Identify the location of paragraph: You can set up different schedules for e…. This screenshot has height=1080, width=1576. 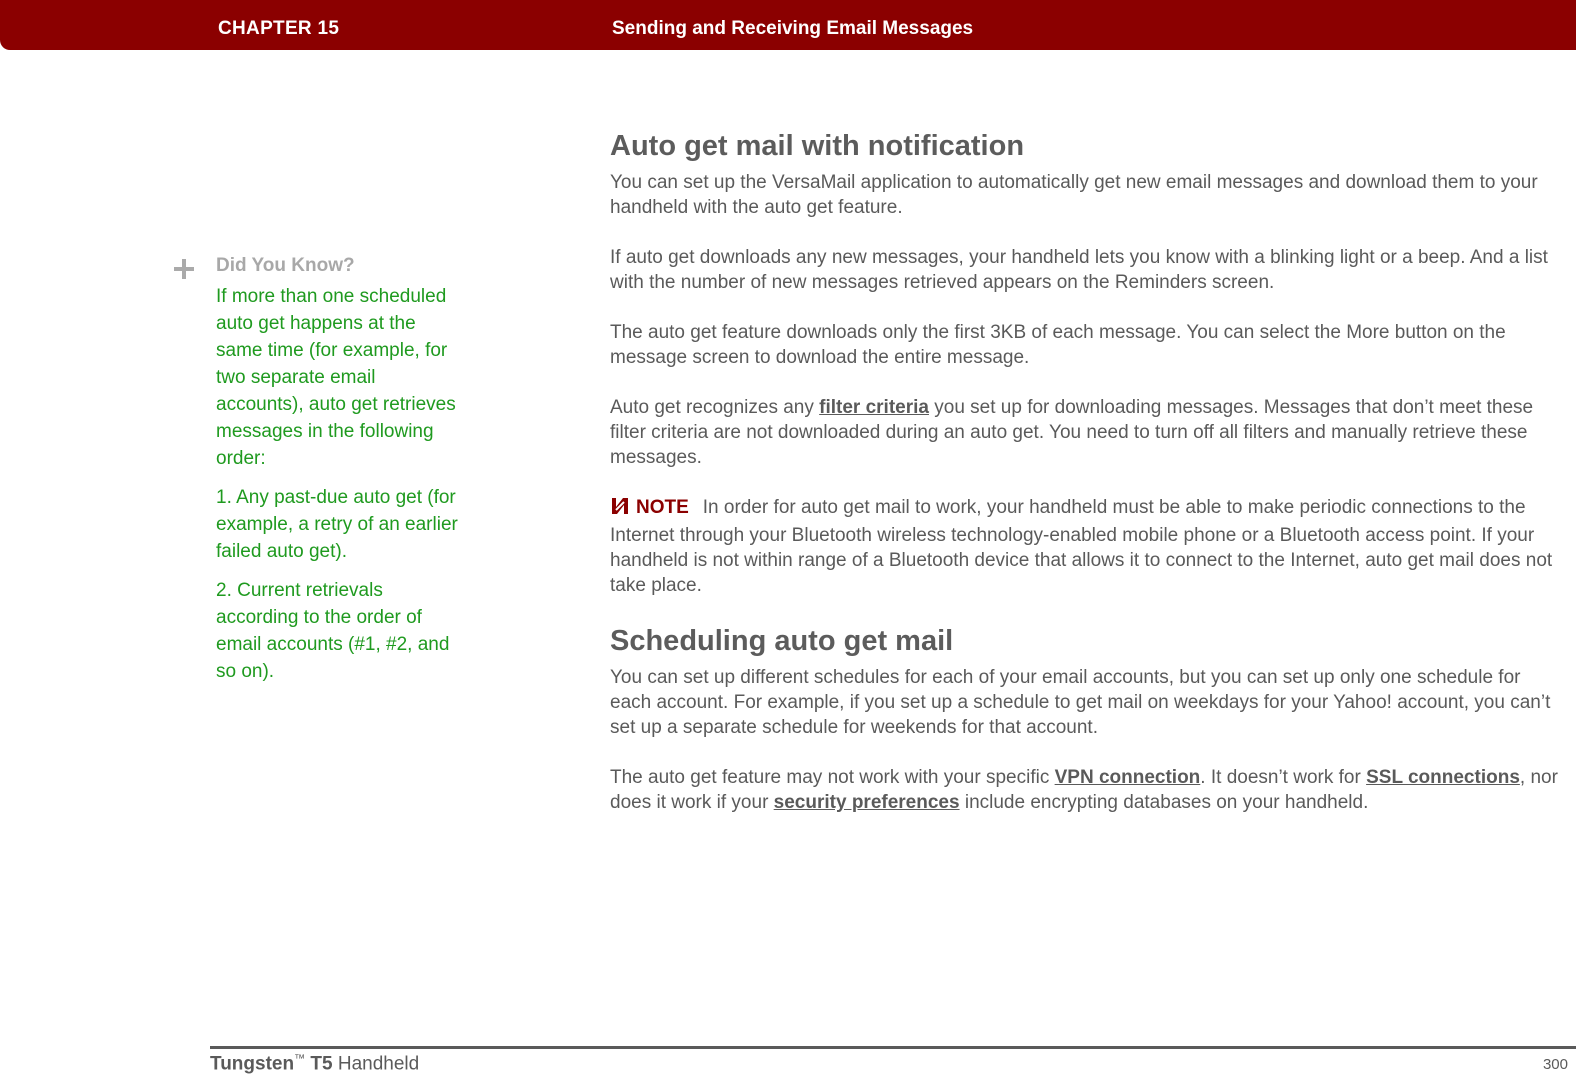
(1080, 702).